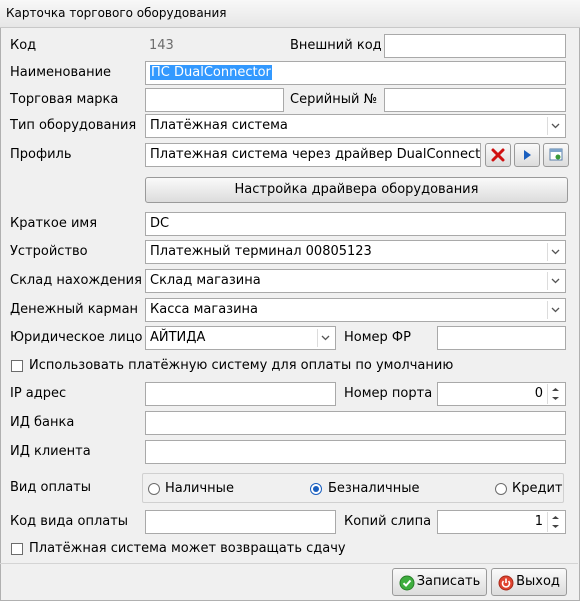  Describe the element at coordinates (240, 522) in the screenshot. I see `payment-code-input` at that location.